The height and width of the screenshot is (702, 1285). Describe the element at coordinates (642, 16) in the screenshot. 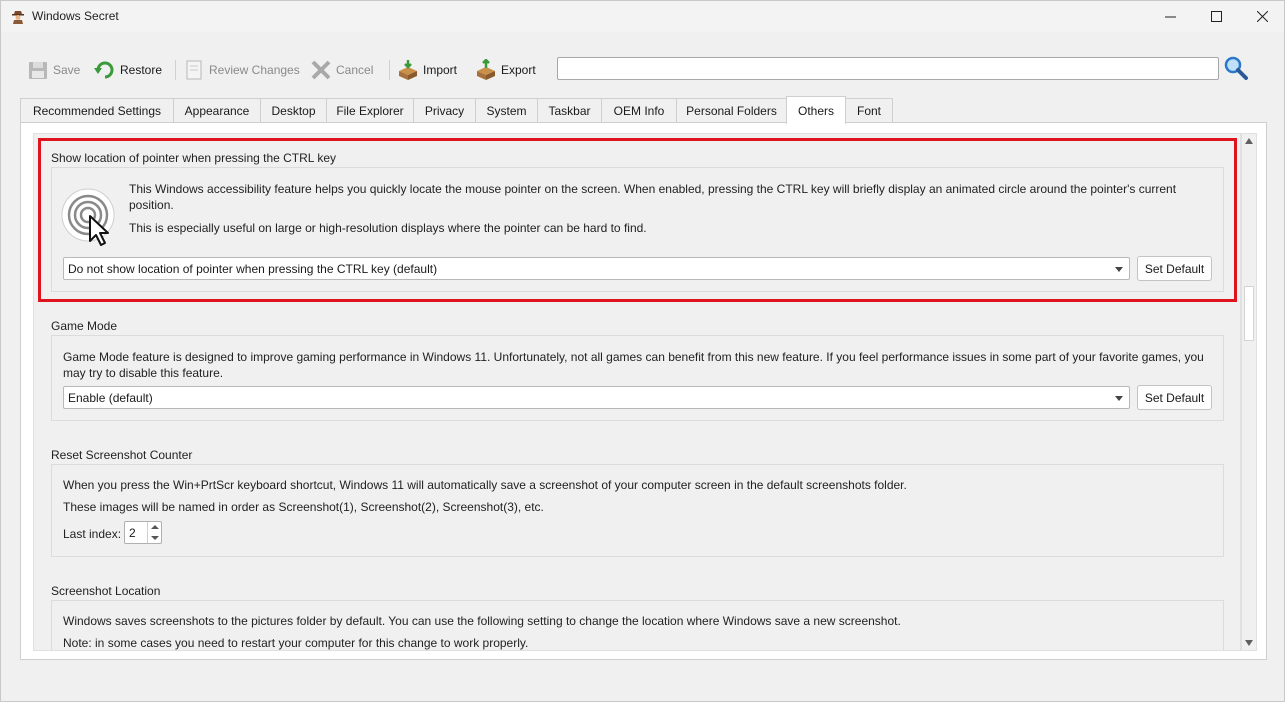

I see `title-bar: Windows Secret` at that location.